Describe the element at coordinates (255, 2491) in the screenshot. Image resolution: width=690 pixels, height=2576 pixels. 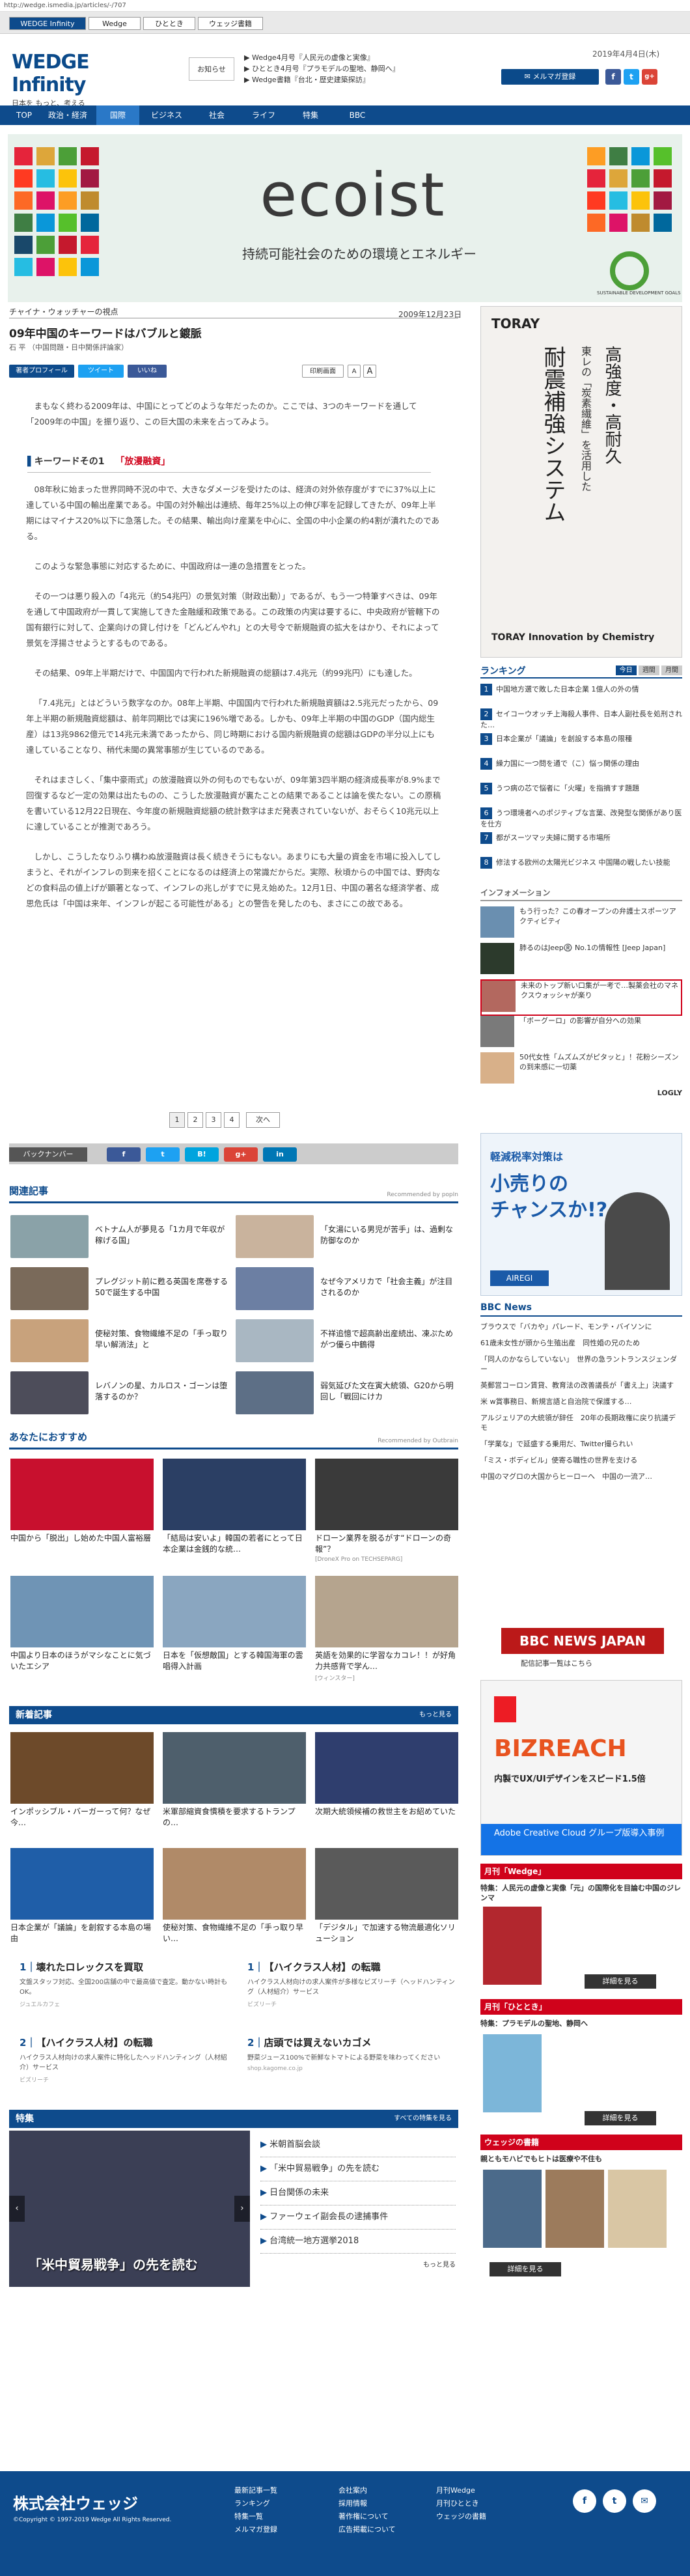
I see `footer-link: 最新記事一覧` at that location.